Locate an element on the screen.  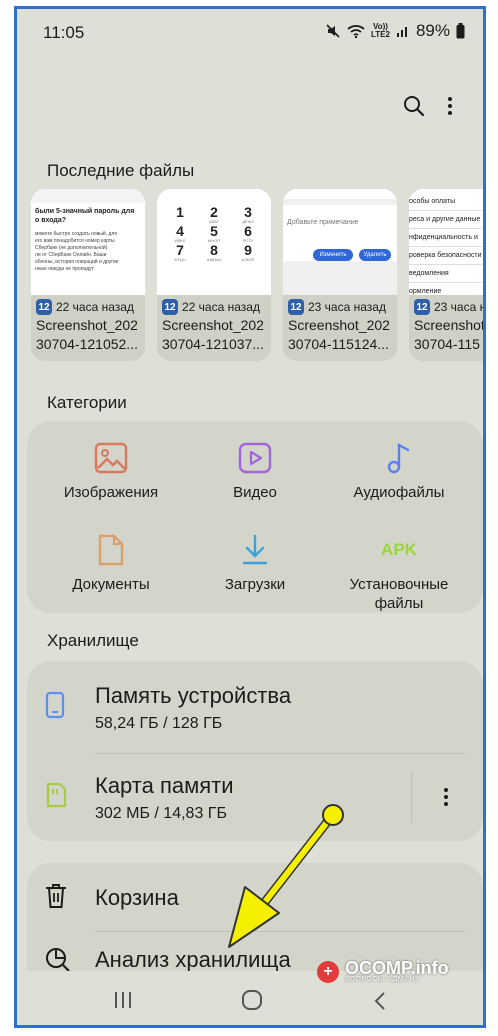
pointer-arrow-annotation is located at coordinates (286, 876).